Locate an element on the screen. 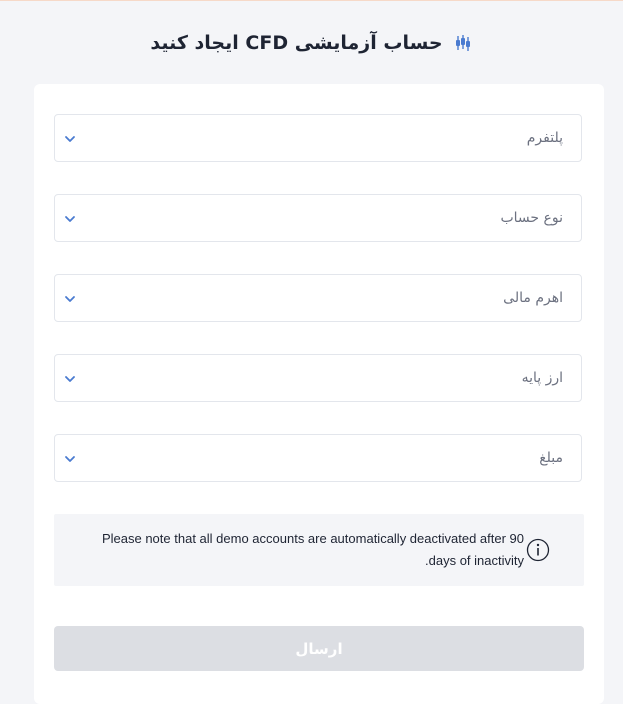  account-type-select-label: نوع حساب is located at coordinates (531, 218).